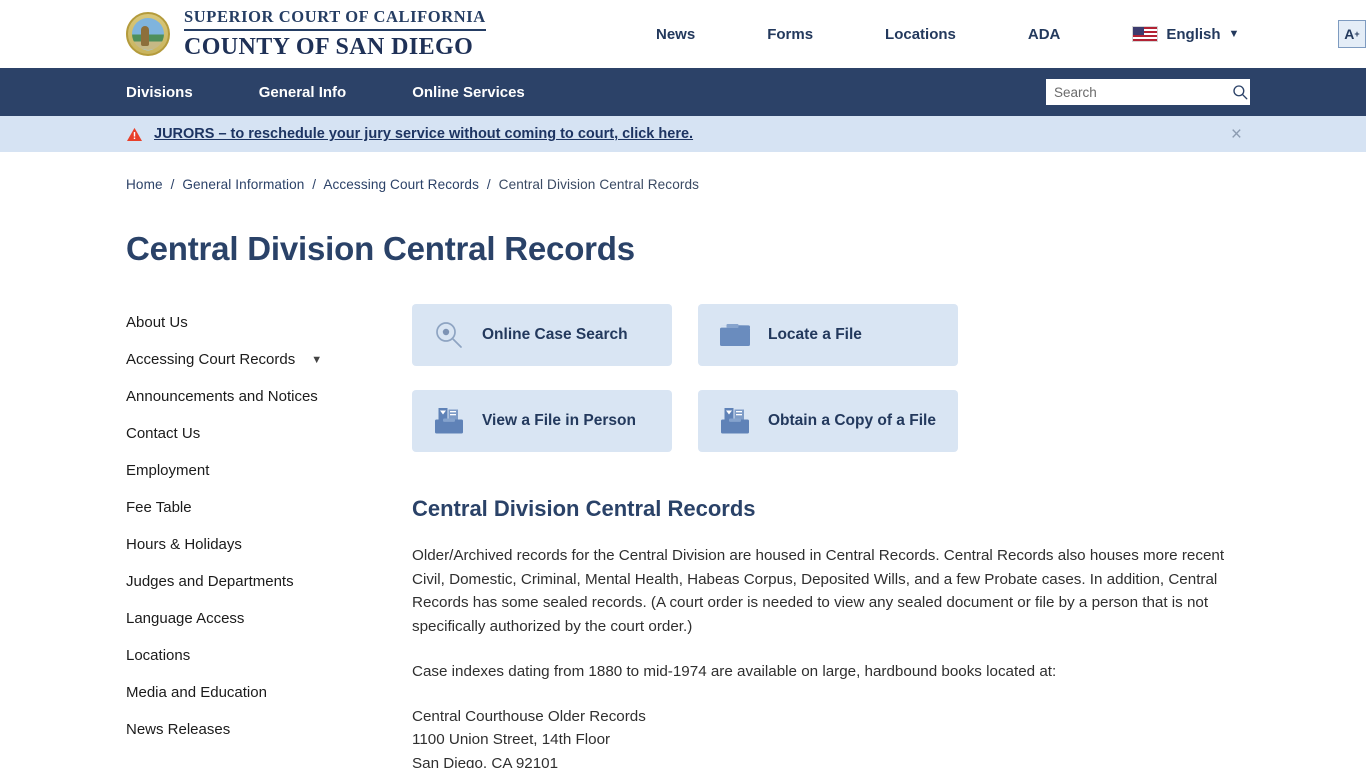 Image resolution: width=1366 pixels, height=768 pixels. What do you see at coordinates (268, 507) in the screenshot?
I see `sidebar-item-fee-table: Fee Table` at bounding box center [268, 507].